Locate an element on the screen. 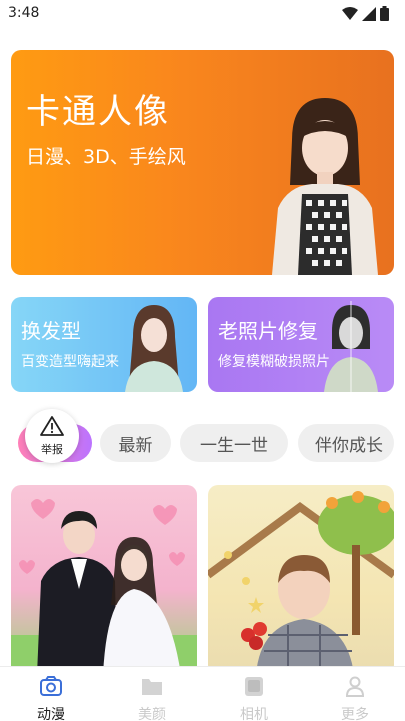 This screenshot has height=721, width=405. nav-item-beauty: 美颜 is located at coordinates (152, 698).